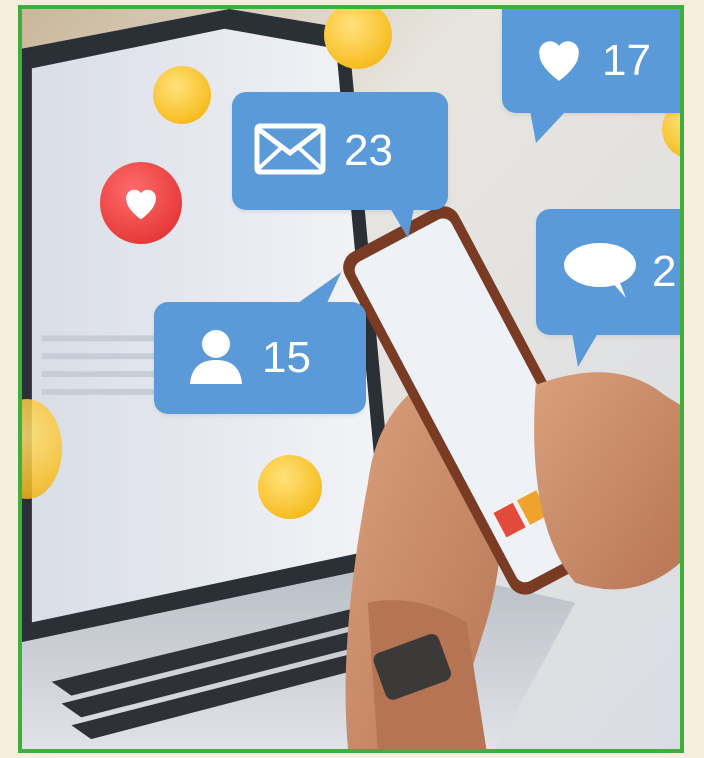 The image size is (704, 758). What do you see at coordinates (368, 150) in the screenshot?
I see `messages-count: 23` at bounding box center [368, 150].